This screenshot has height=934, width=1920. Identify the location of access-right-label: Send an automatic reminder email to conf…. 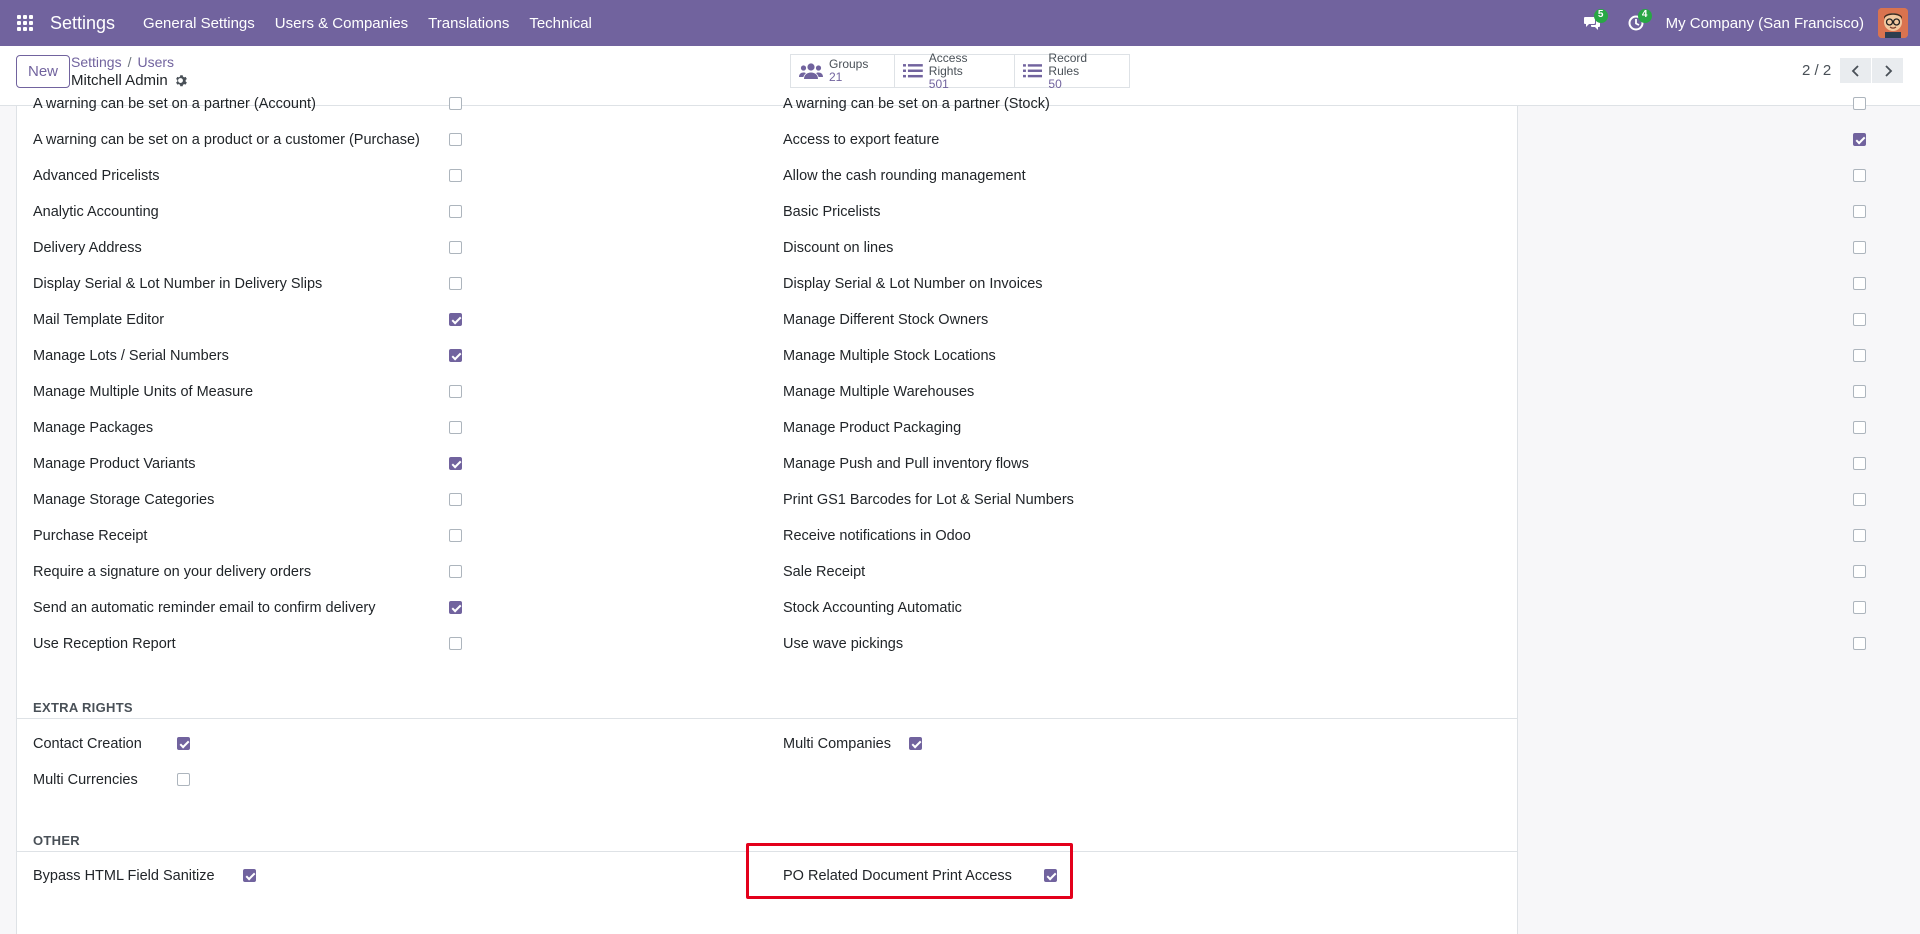
(204, 608).